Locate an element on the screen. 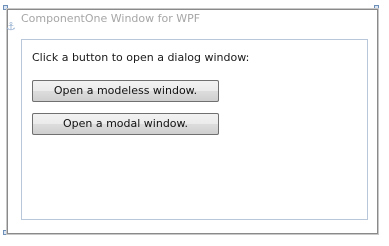 The height and width of the screenshot is (246, 389). window-title: ComponentOne Window for WPF is located at coordinates (111, 18).